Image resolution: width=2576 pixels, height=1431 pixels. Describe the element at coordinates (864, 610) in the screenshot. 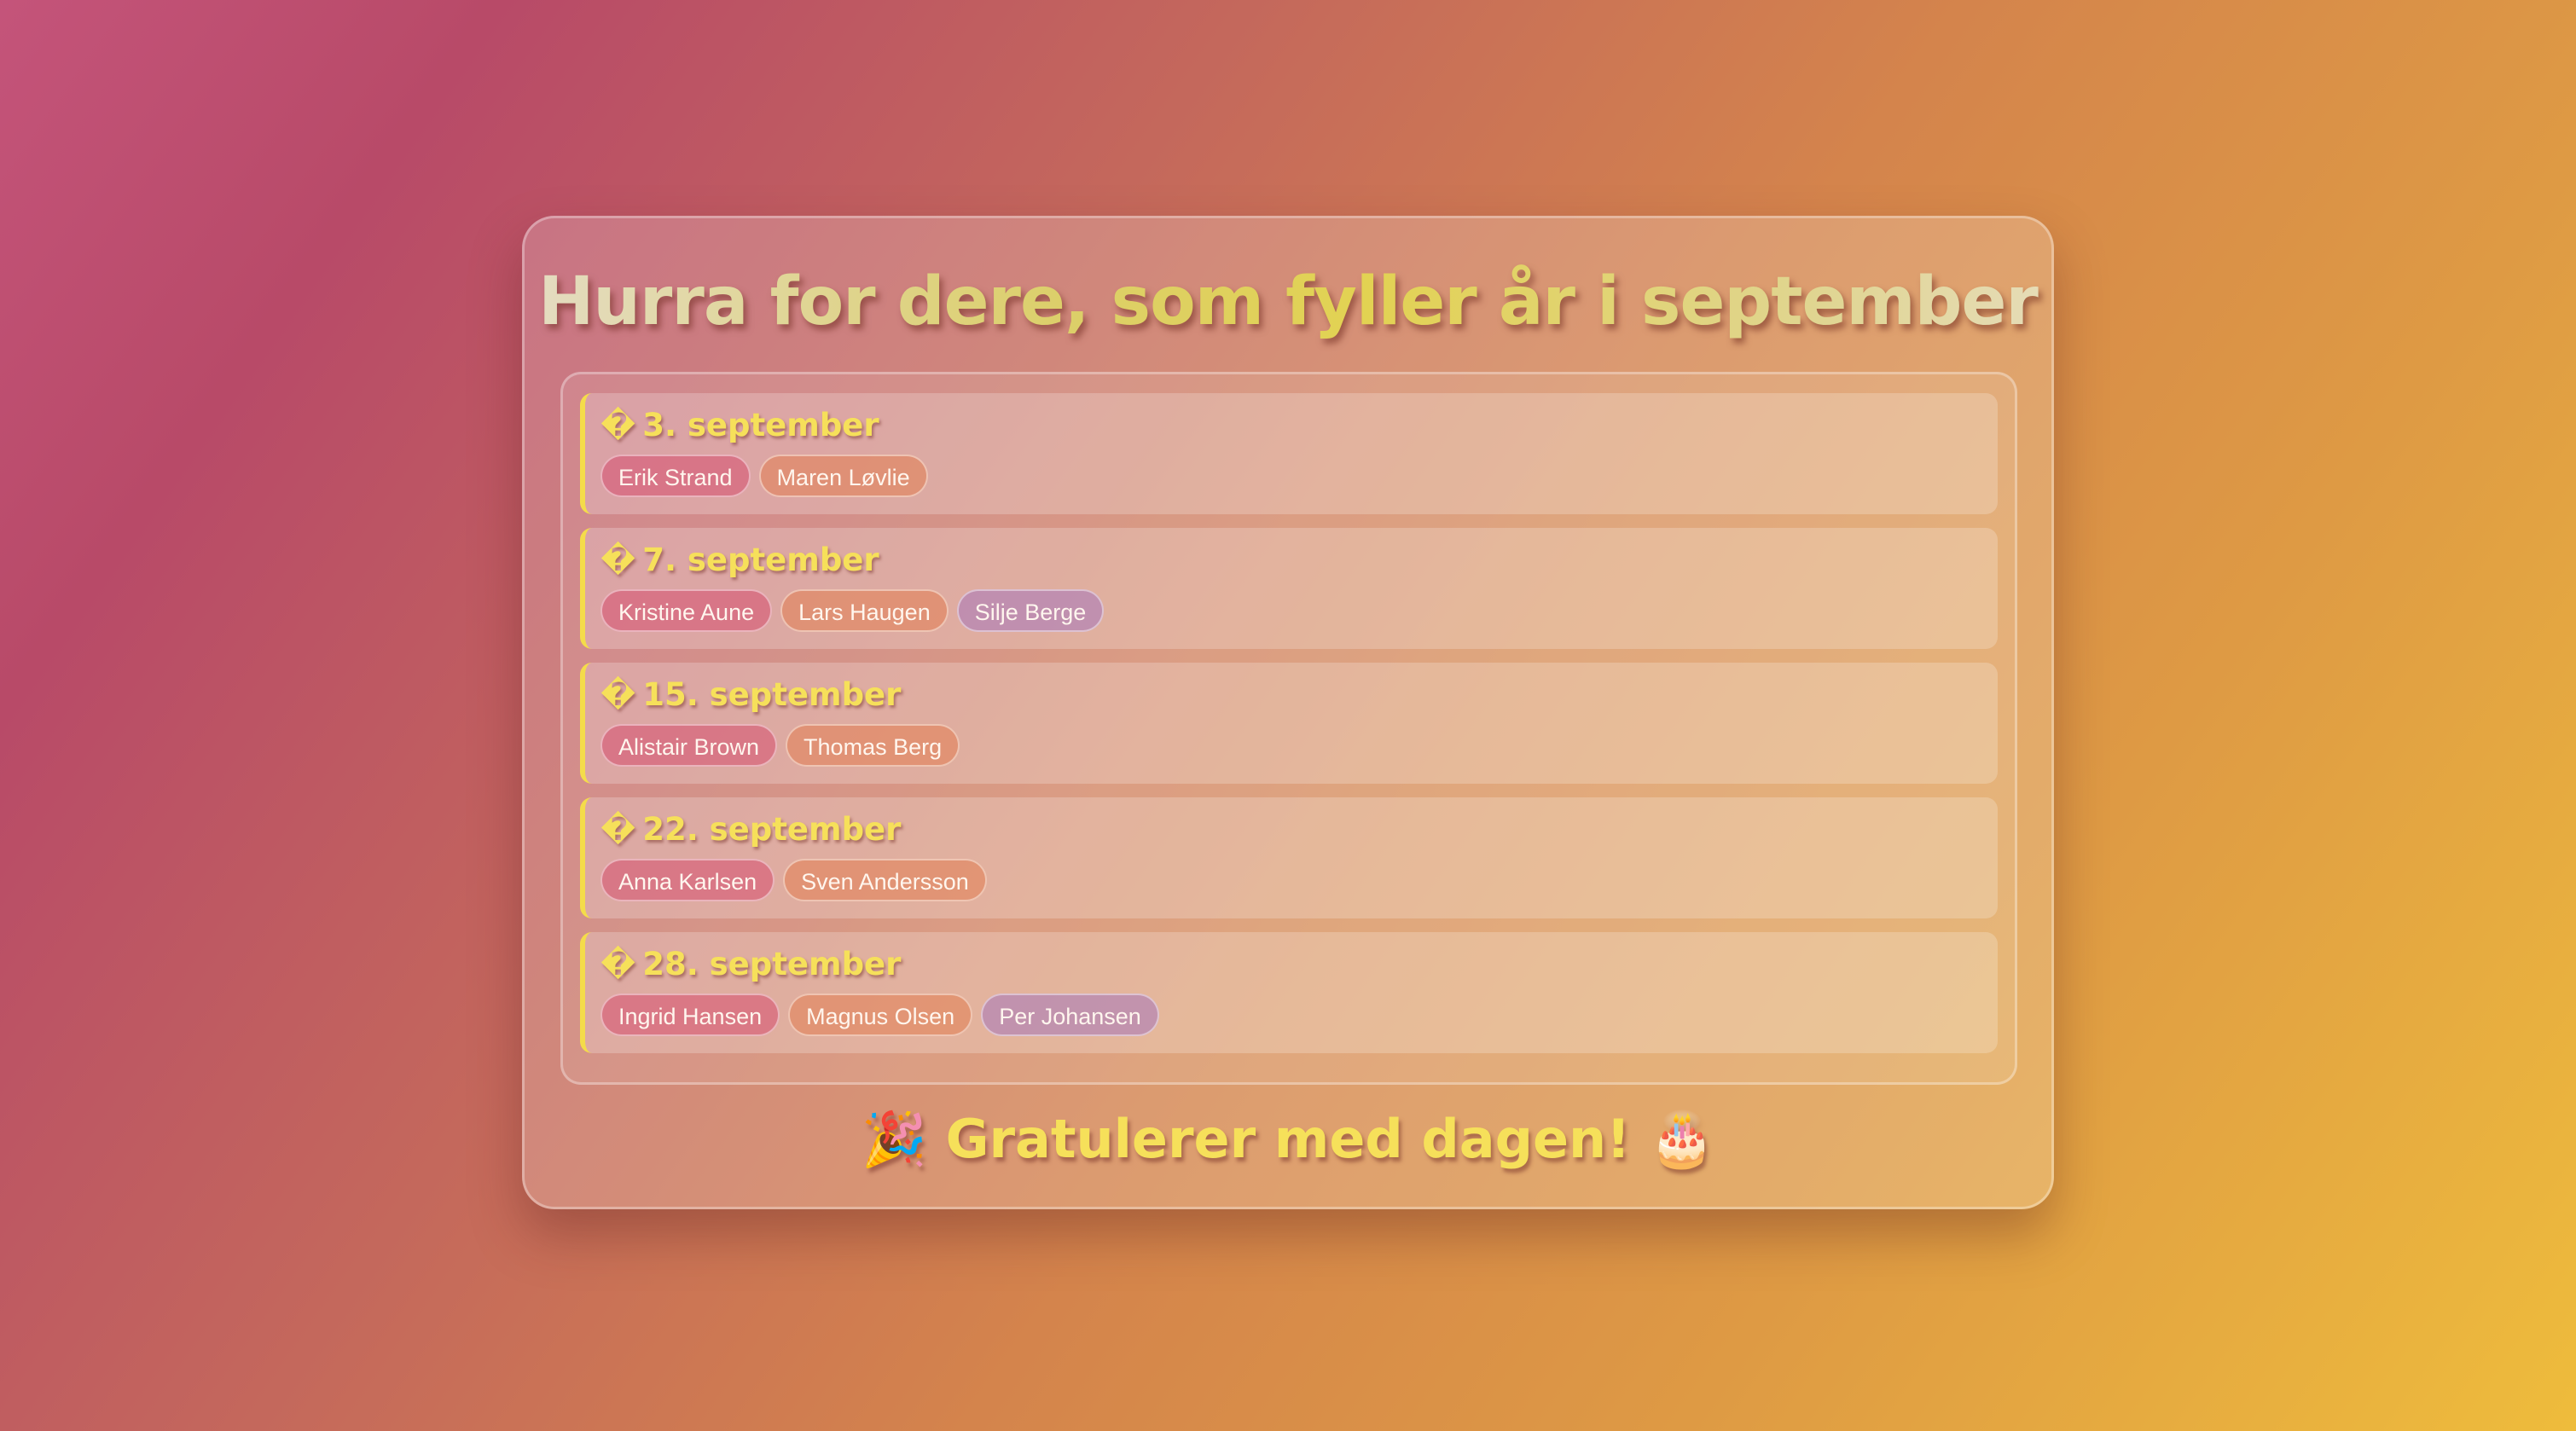

I see `name-chip: Lars Haugen` at that location.